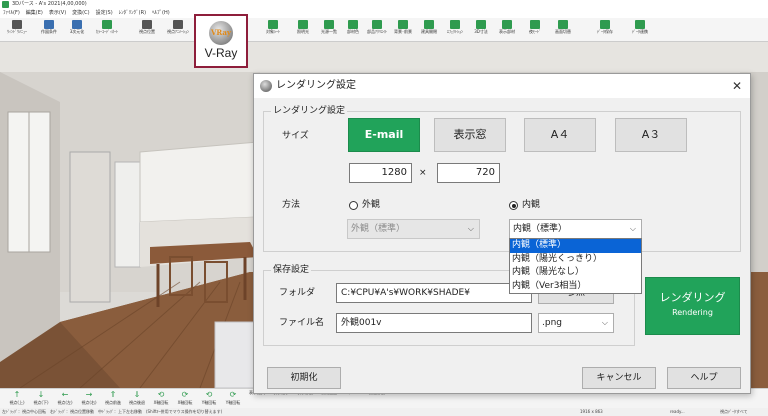  Describe the element at coordinates (221, 41) in the screenshot. I see `vray-button: VRay V-Ray` at that location.